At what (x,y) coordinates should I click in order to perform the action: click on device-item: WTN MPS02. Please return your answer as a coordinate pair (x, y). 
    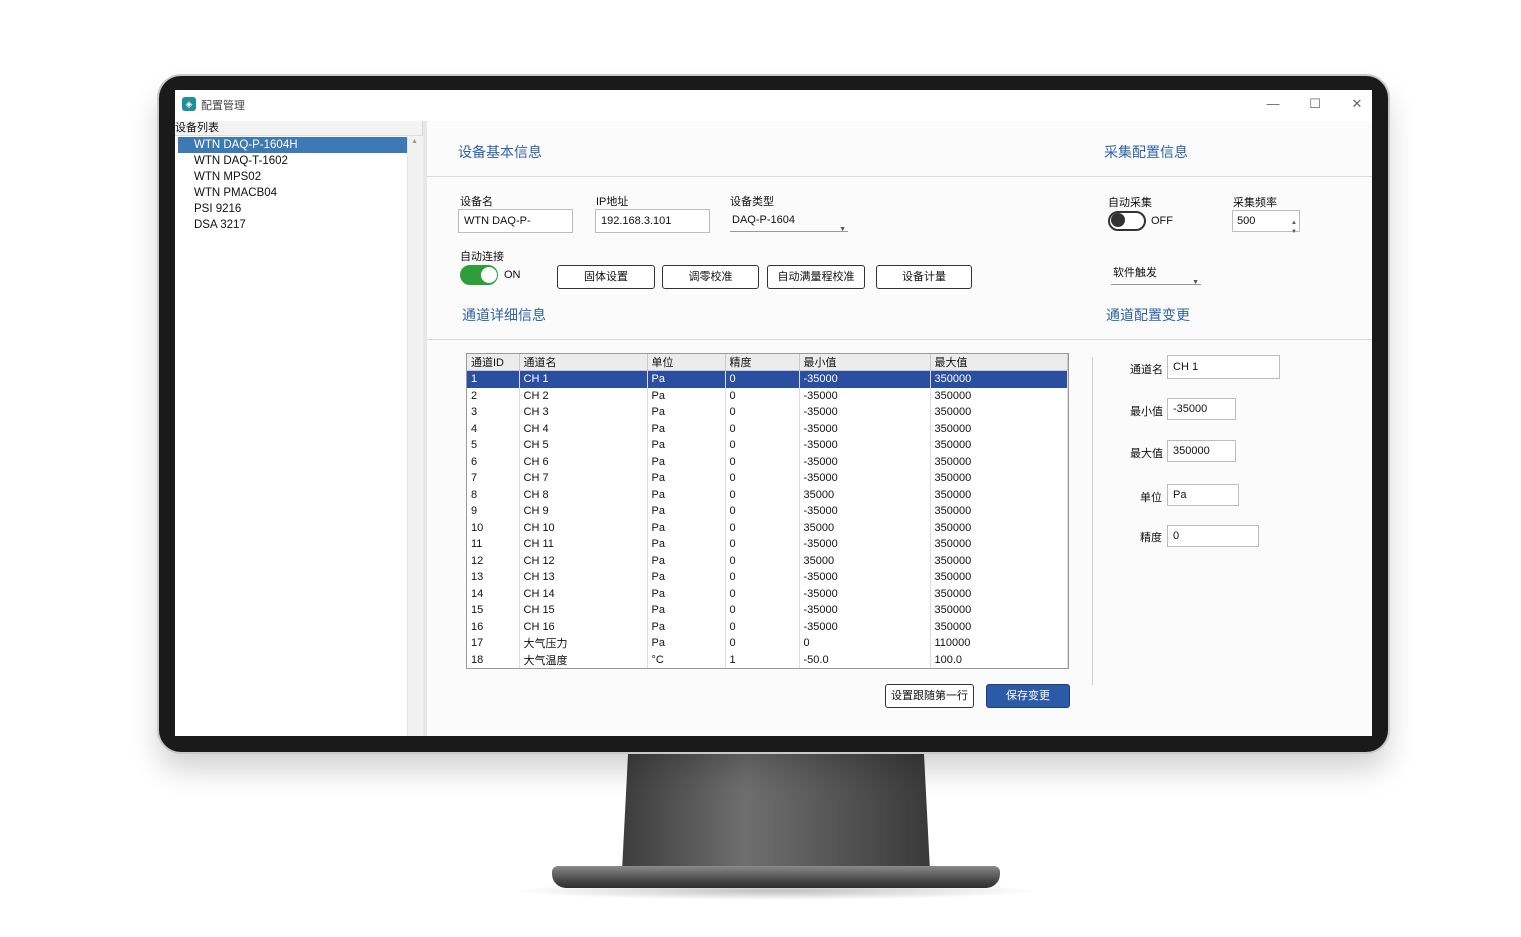
    Looking at the image, I should click on (292, 177).